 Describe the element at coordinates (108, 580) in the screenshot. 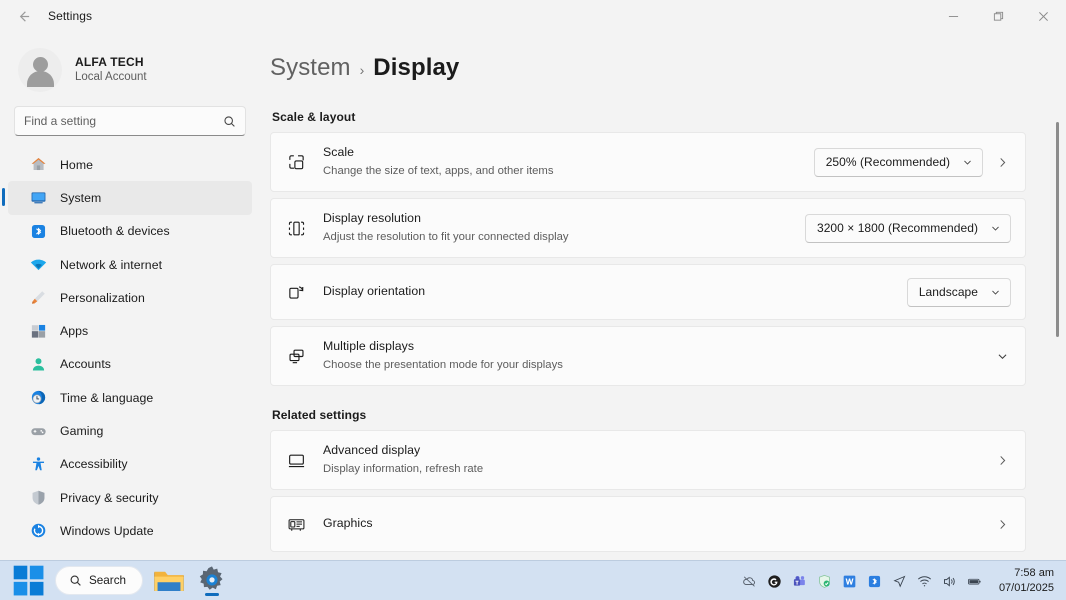

I see `taskbar-search-label: Search` at that location.